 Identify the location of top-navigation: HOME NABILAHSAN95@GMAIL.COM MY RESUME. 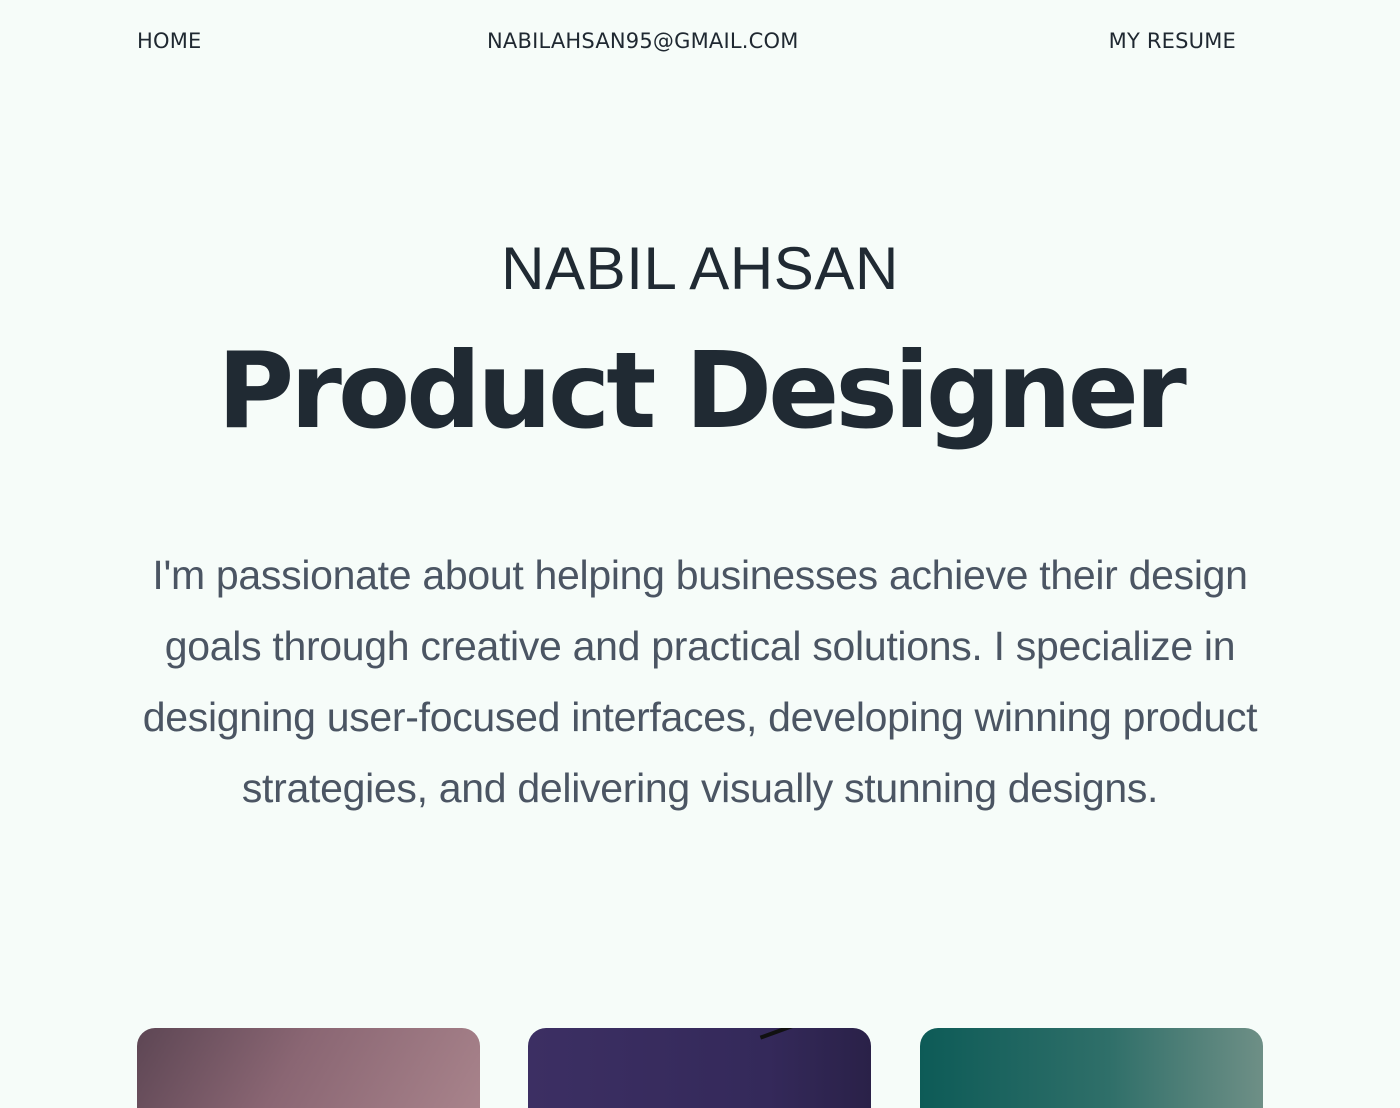
(686, 43).